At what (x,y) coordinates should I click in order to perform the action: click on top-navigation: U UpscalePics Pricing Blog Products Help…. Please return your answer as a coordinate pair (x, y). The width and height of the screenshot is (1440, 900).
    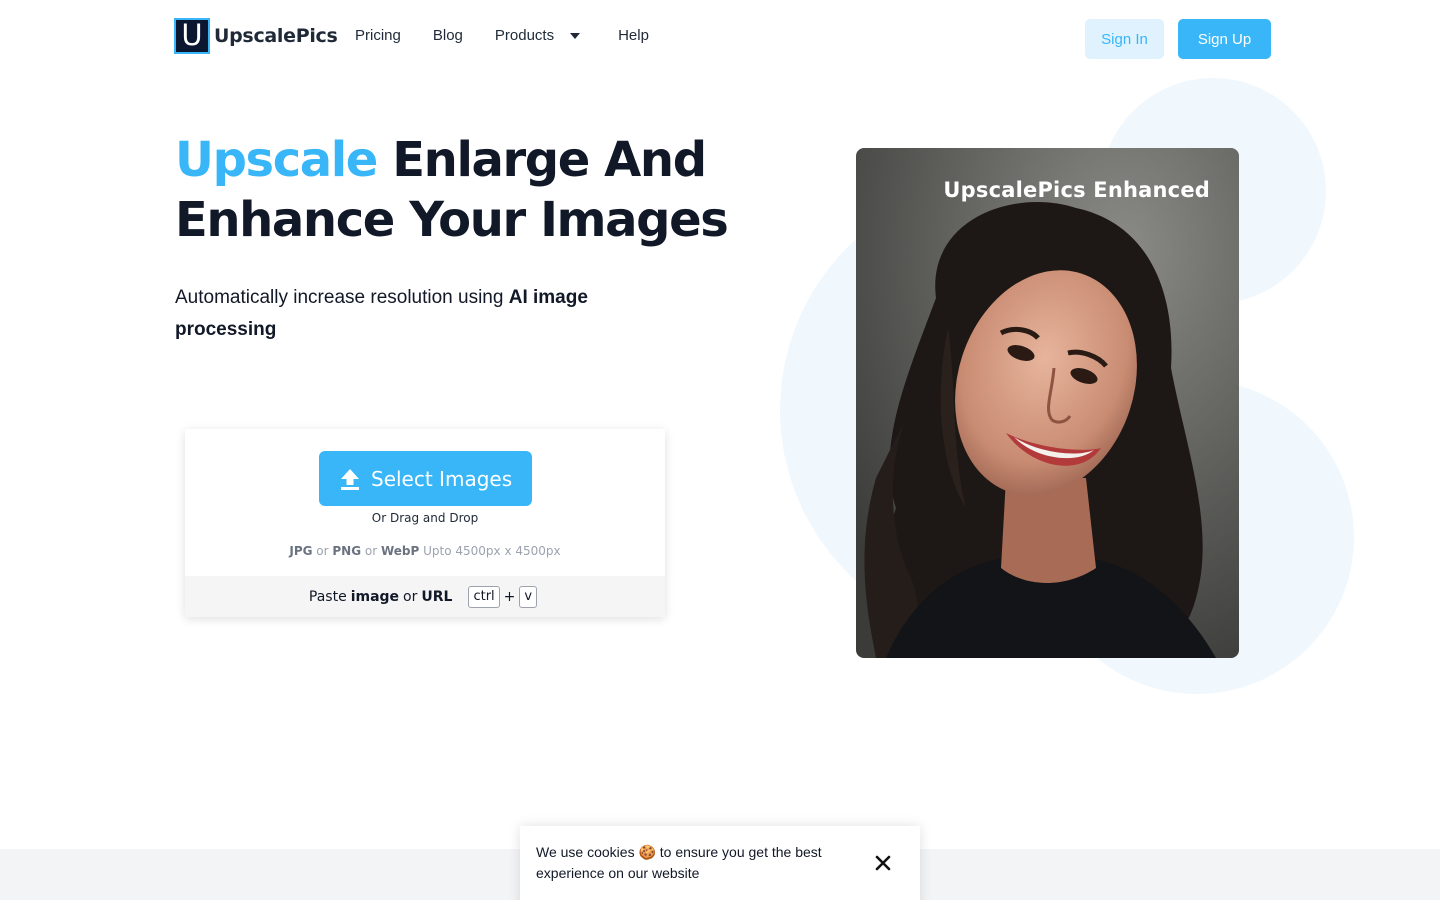
    Looking at the image, I should click on (720, 39).